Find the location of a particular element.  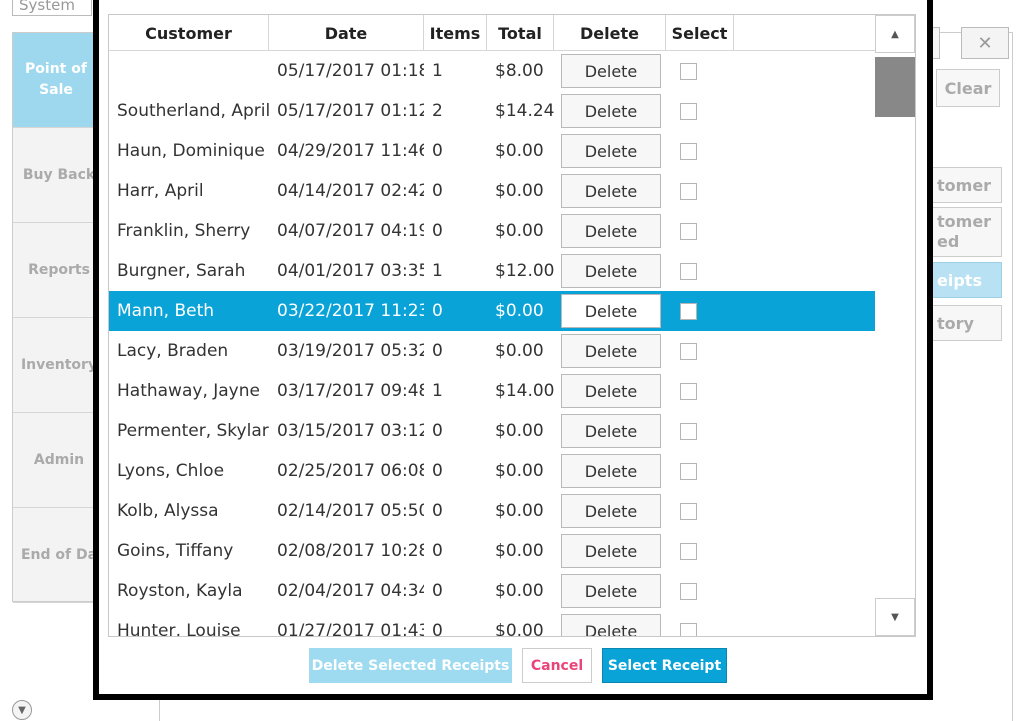

column-header-total: Total is located at coordinates (520, 33).